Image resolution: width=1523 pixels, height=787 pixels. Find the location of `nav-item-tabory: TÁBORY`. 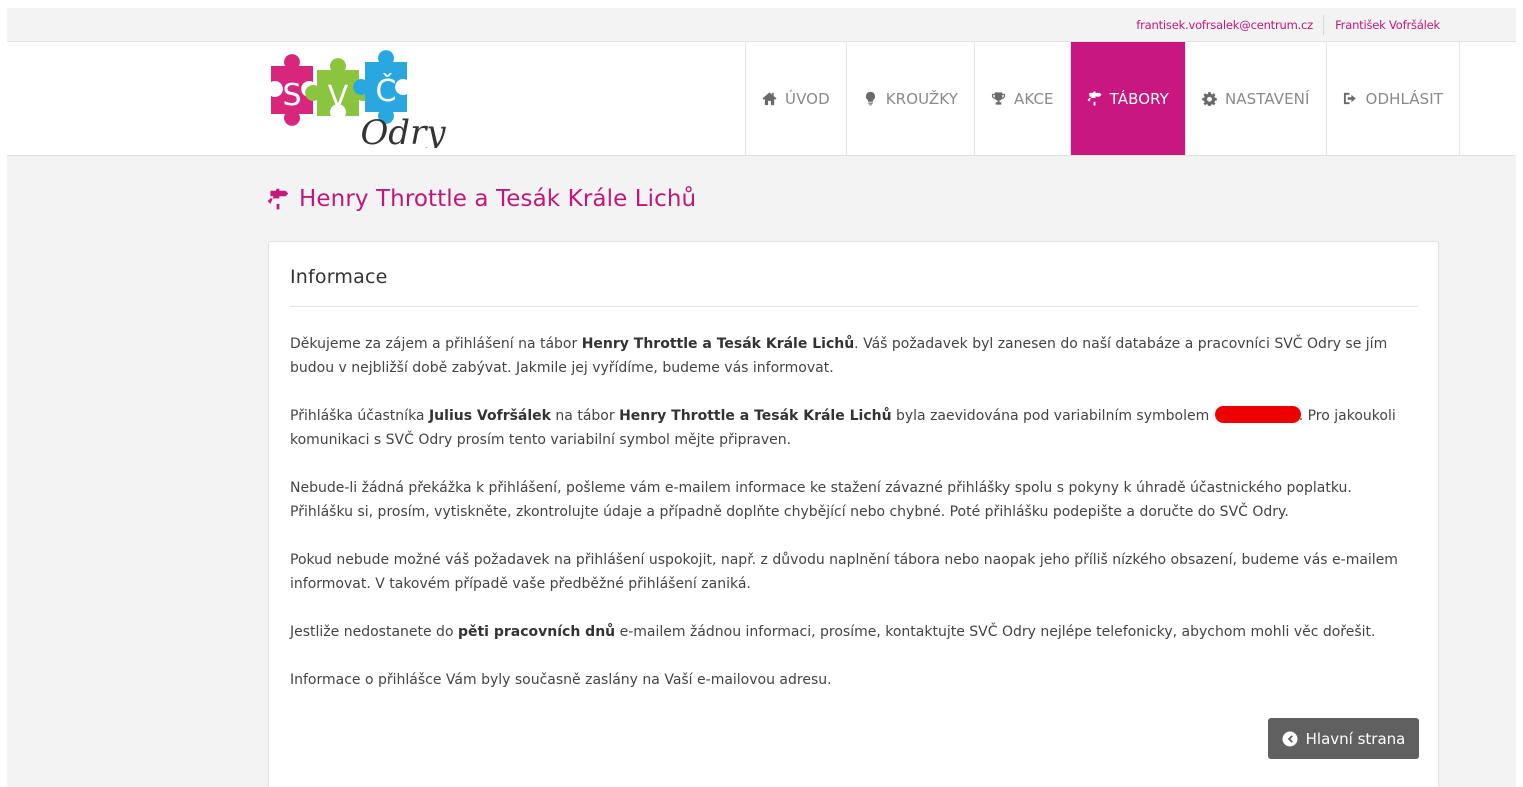

nav-item-tabory: TÁBORY is located at coordinates (1128, 98).